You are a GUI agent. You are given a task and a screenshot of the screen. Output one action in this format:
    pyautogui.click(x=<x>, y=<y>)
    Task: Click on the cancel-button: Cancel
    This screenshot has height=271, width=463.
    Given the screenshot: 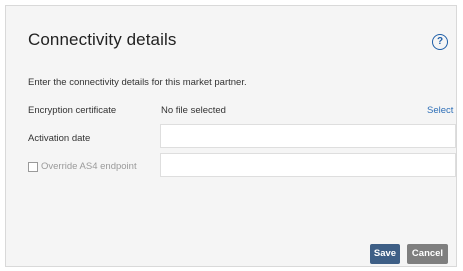 What is the action you would take?
    pyautogui.click(x=427, y=254)
    